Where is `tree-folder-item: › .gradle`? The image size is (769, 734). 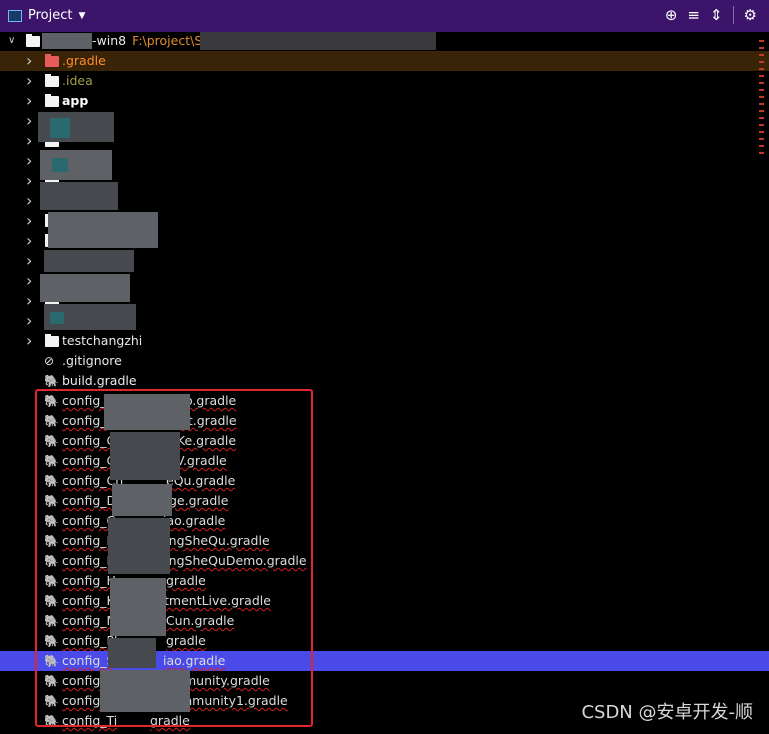 tree-folder-item: › .gradle is located at coordinates (384, 61).